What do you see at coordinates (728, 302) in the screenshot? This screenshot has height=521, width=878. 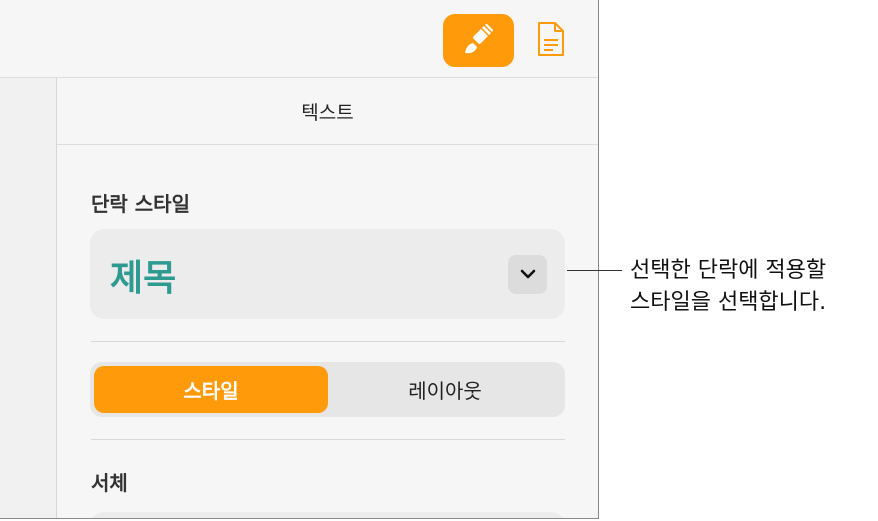 I see `callout-line-2: 스타일을 선택합니다.` at bounding box center [728, 302].